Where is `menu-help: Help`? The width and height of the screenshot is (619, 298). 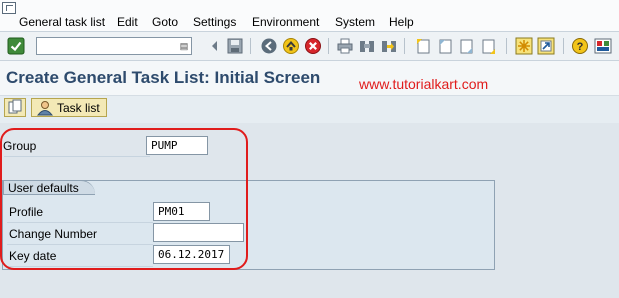 menu-help: Help is located at coordinates (401, 22).